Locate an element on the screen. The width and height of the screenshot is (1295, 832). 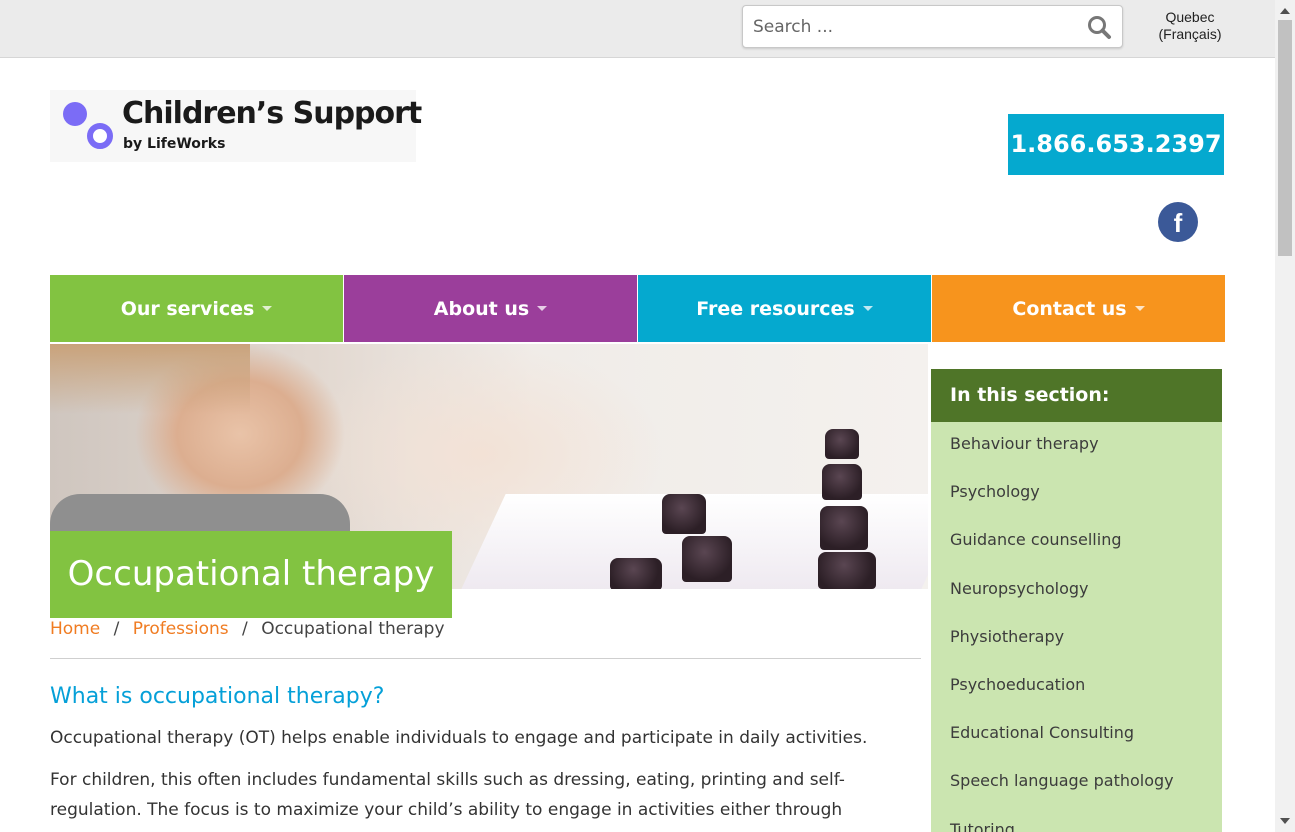
nav-item-label: Our services is located at coordinates (187, 308).